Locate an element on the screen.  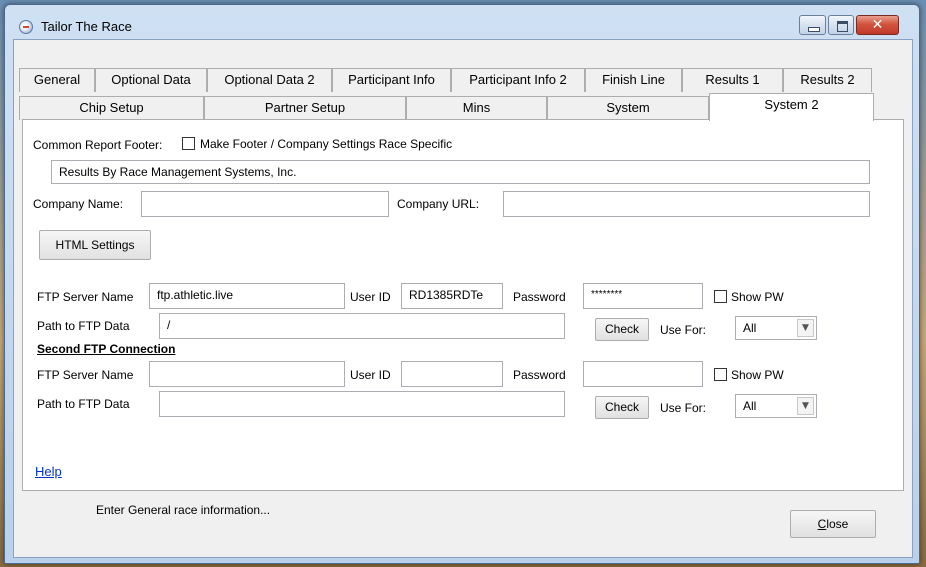
ftp2-use-for-select: All ▼ is located at coordinates (776, 406).